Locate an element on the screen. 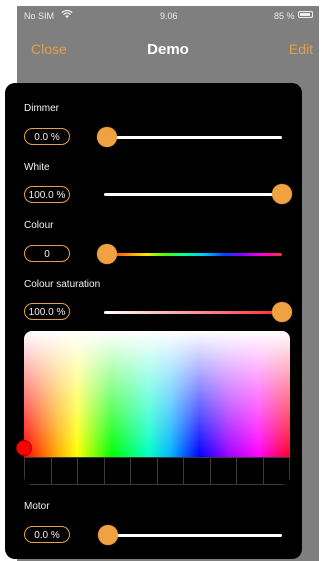  clock-label: 9.06 is located at coordinates (169, 16).